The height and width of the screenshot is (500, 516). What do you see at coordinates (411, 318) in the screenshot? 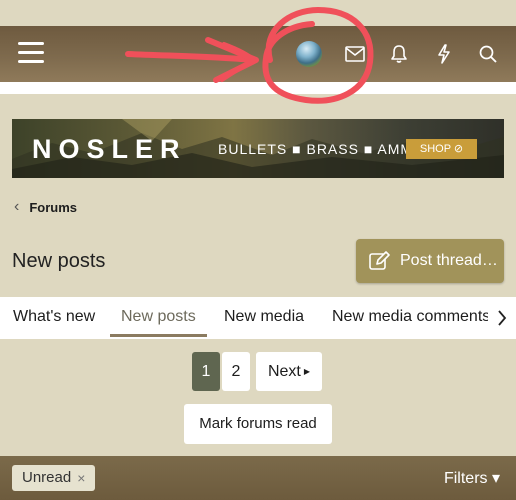
I see `tab-new-media-comments: New media comments` at bounding box center [411, 318].